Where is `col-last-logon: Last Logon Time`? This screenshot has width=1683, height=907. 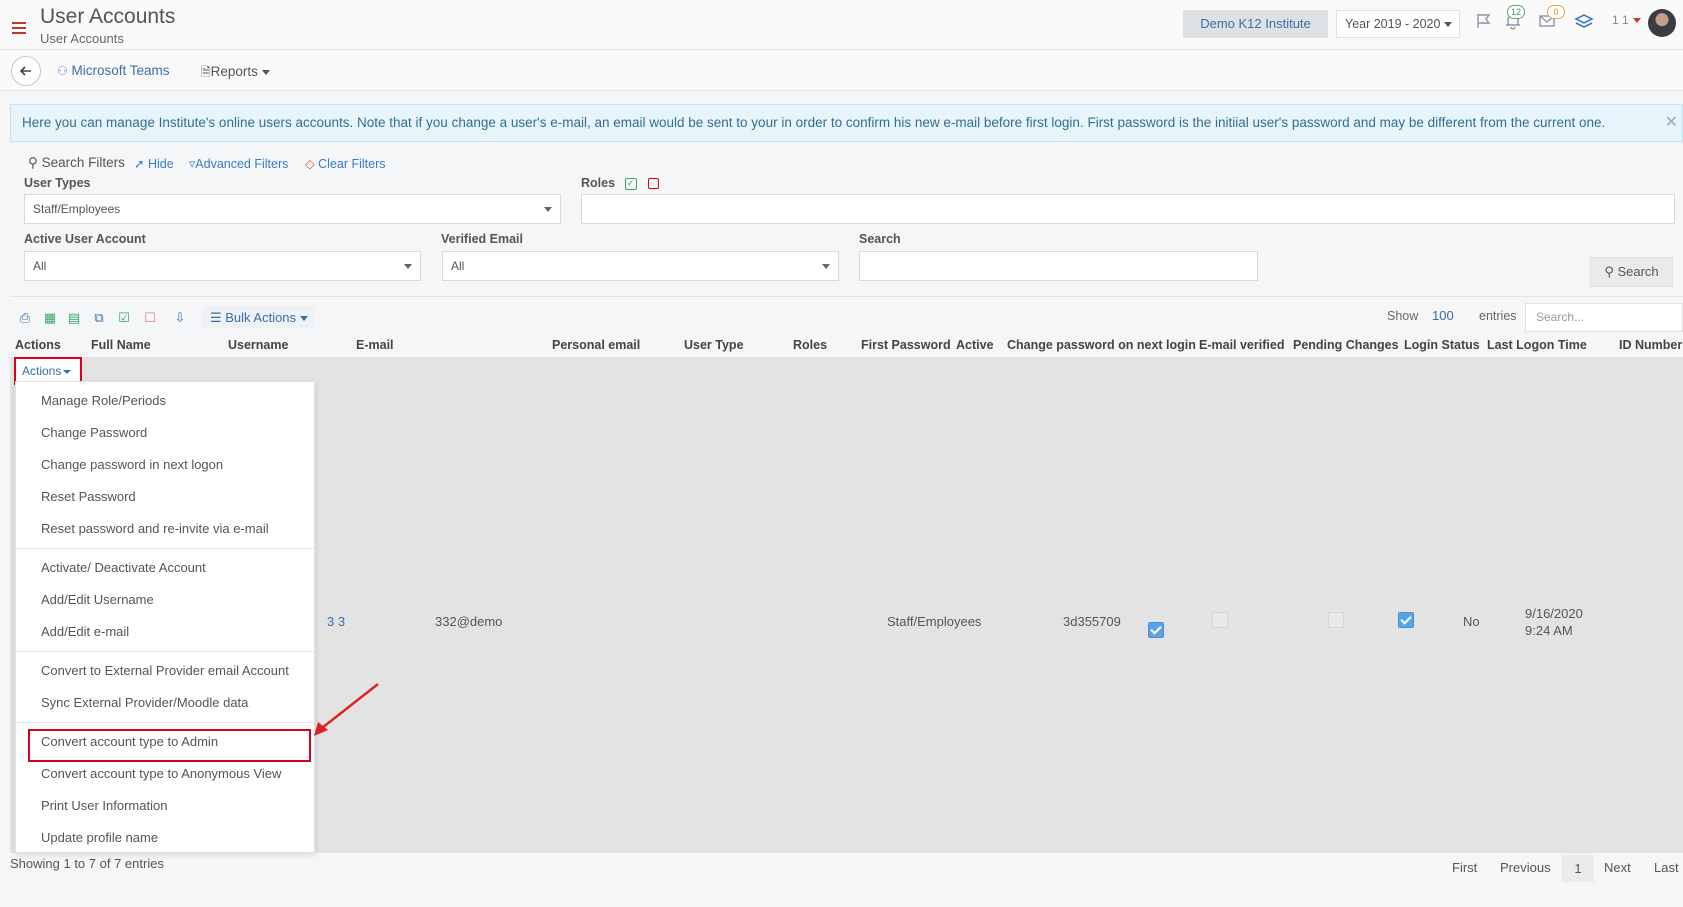 col-last-logon: Last Logon Time is located at coordinates (1537, 345).